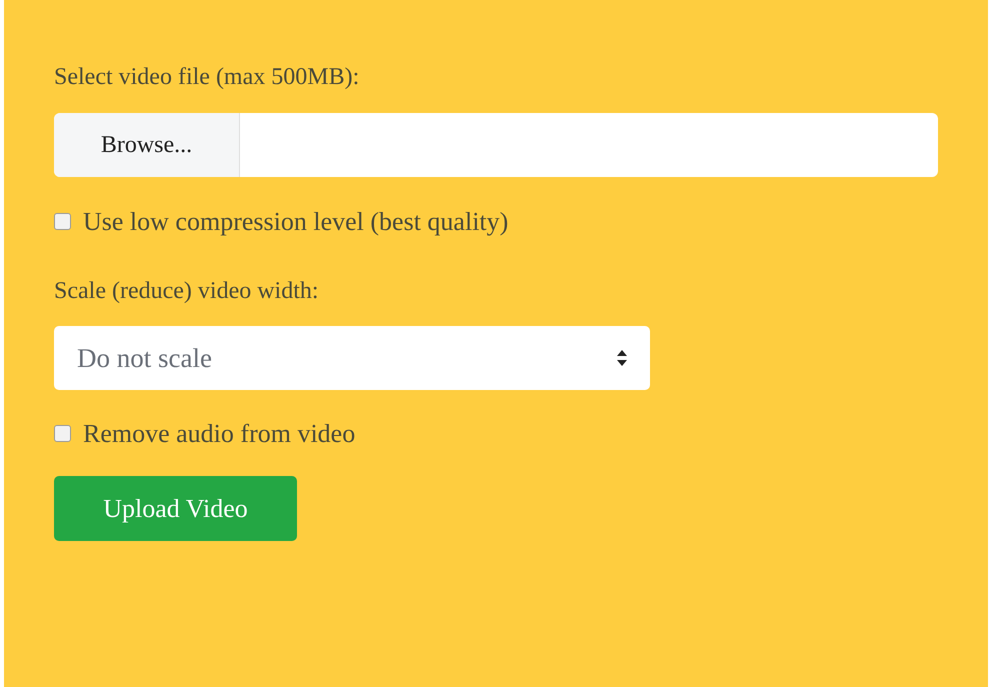 The height and width of the screenshot is (687, 992). Describe the element at coordinates (295, 222) in the screenshot. I see `checkbox-label: Use low compression level (best quality)` at that location.